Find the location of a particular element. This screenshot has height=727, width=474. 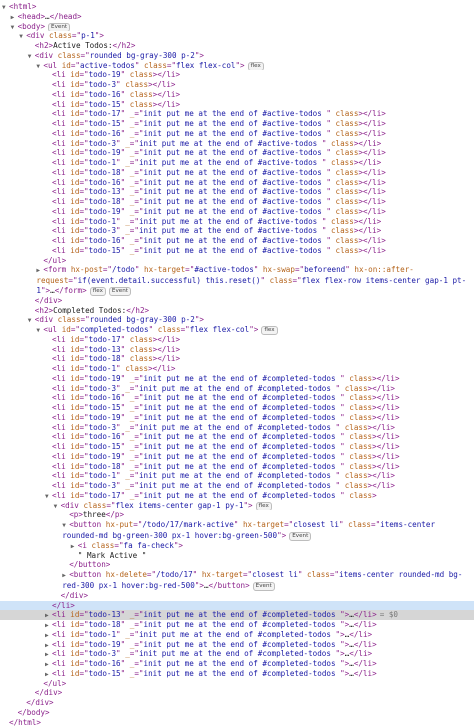

dom-node-line: <h2>Active Todos:</h2> is located at coordinates (237, 46).